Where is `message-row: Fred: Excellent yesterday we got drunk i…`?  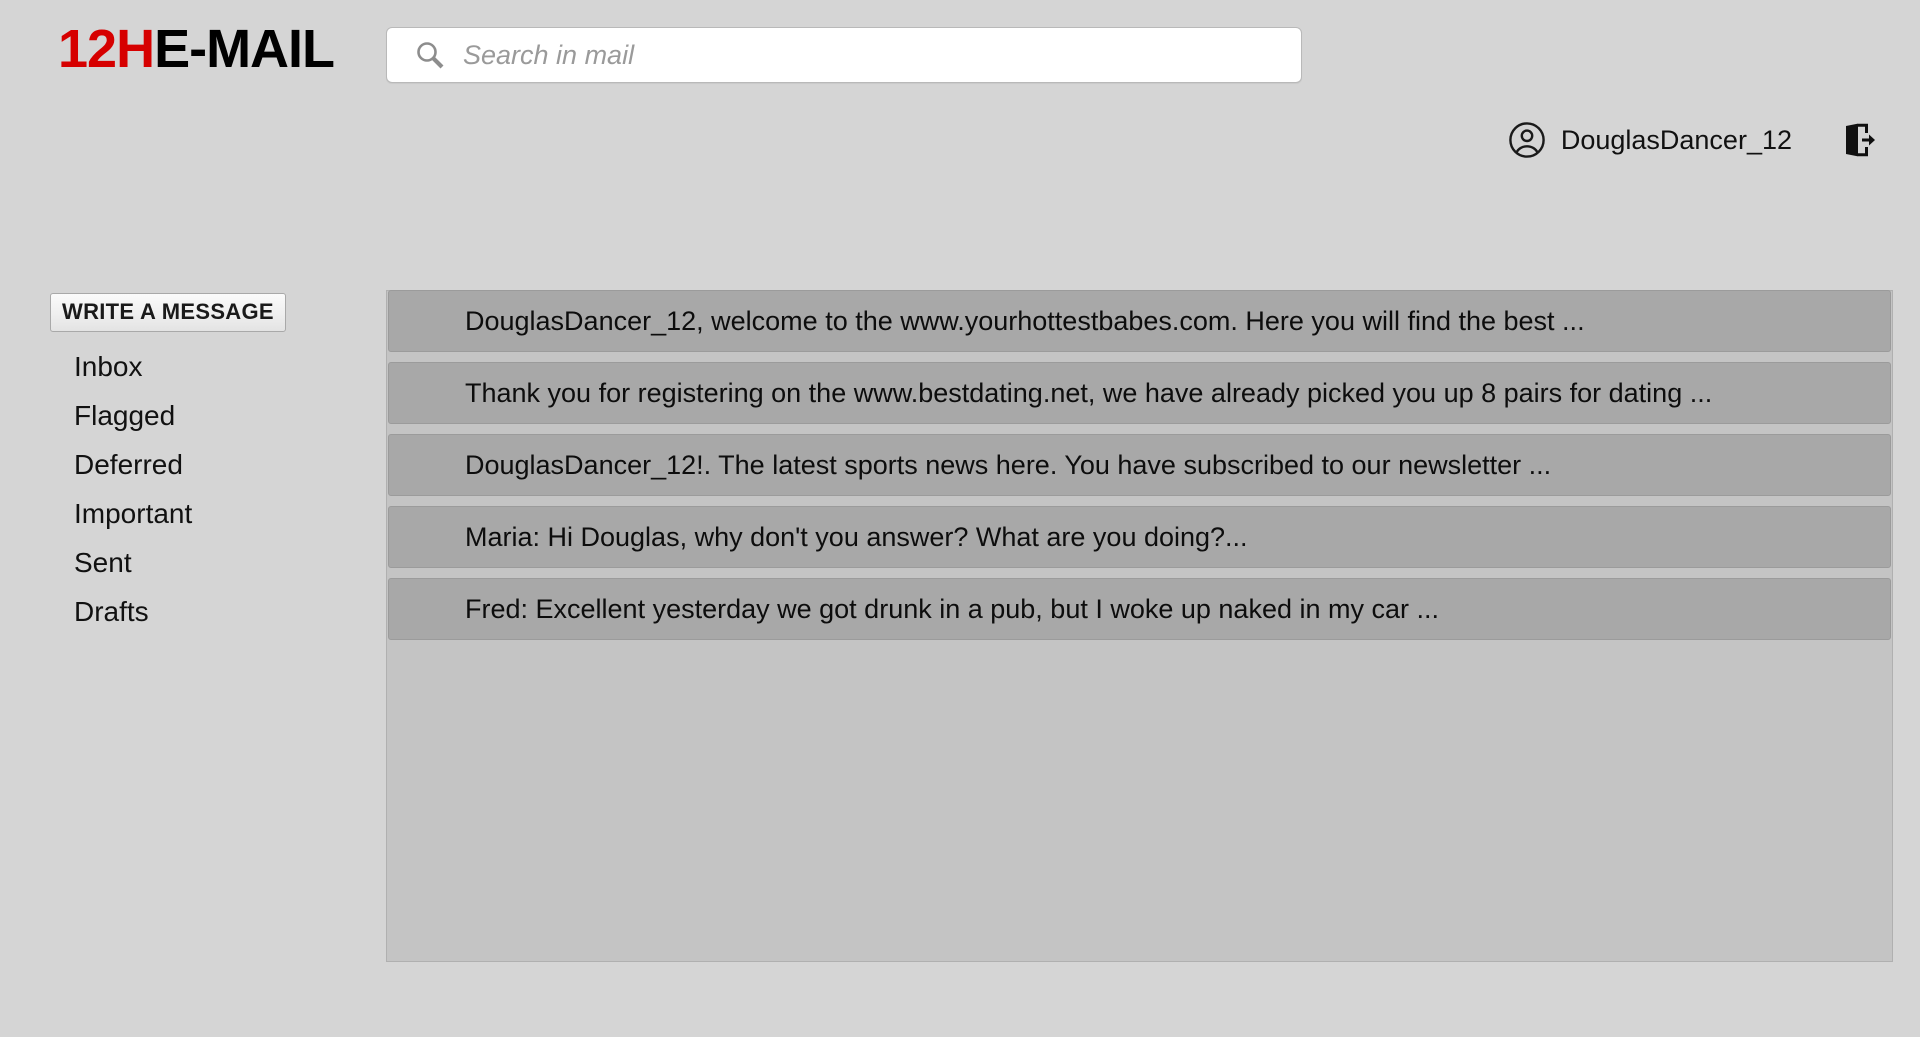
message-row: Fred: Excellent yesterday we got drunk i… is located at coordinates (1139, 609).